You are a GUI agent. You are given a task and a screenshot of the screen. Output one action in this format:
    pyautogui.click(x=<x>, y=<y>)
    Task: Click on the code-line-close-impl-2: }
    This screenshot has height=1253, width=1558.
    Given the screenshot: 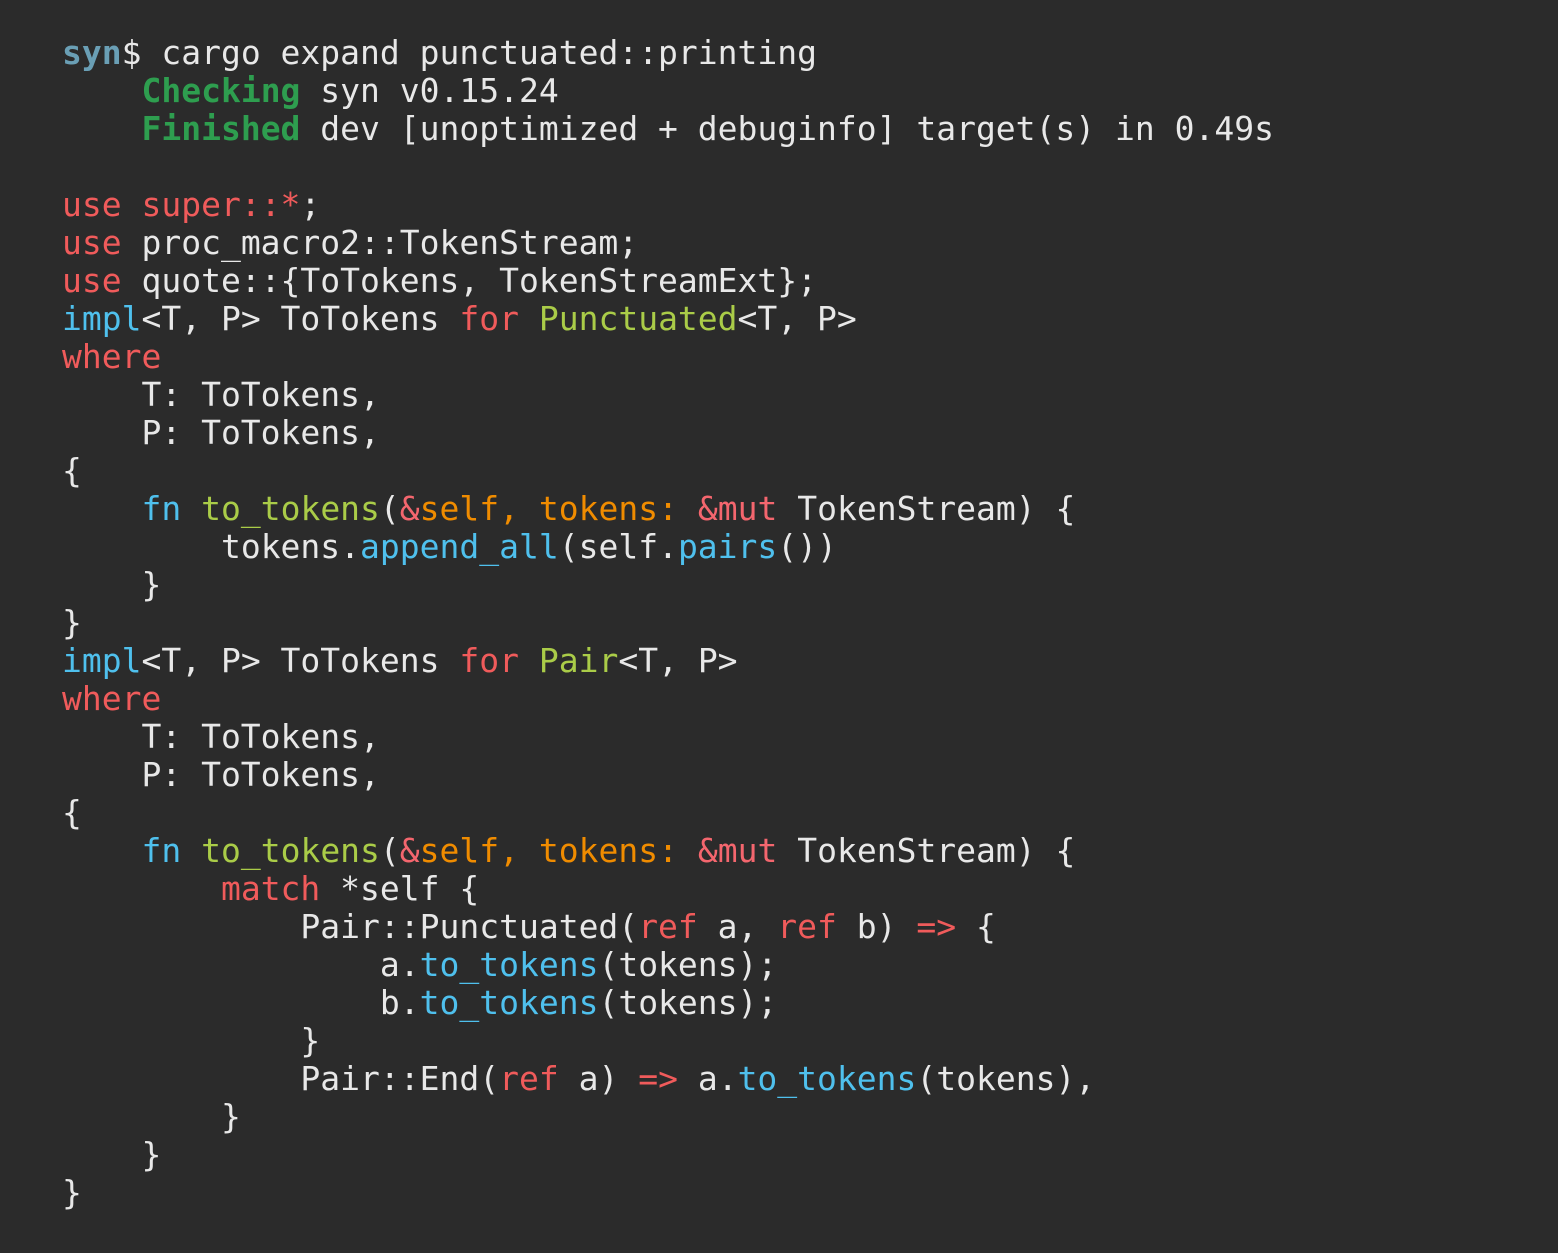 What is the action you would take?
    pyautogui.click(x=810, y=1193)
    